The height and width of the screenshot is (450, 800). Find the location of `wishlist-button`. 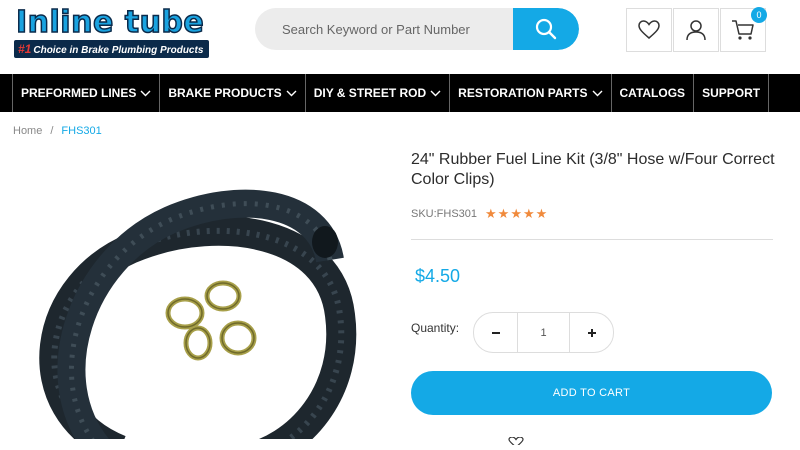

wishlist-button is located at coordinates (649, 30).